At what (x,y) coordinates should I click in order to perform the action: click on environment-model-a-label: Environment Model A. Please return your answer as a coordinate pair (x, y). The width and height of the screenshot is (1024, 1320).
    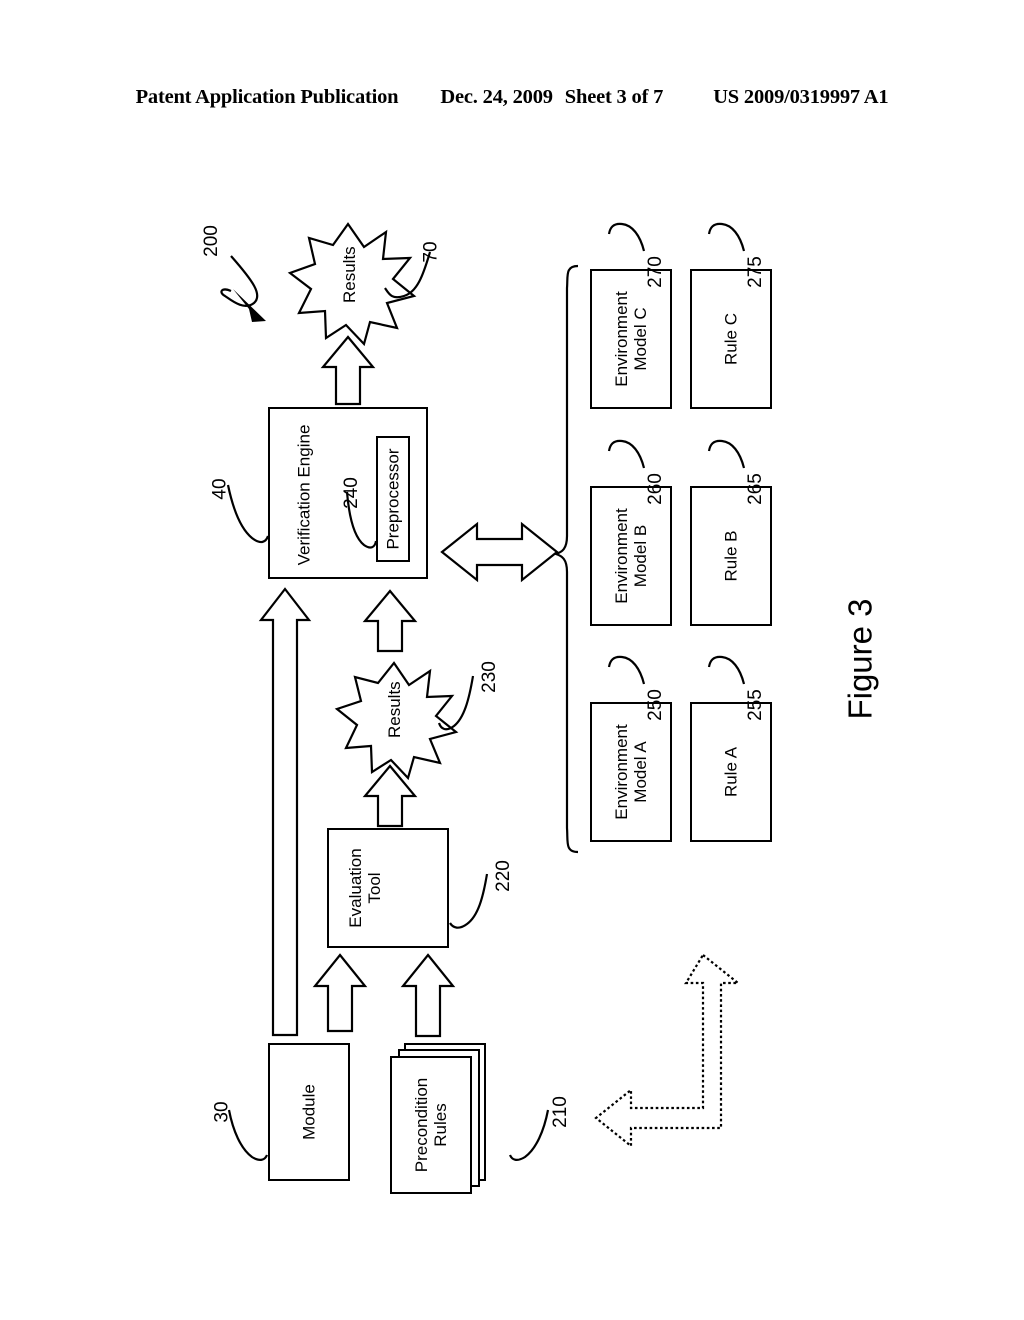
    Looking at the image, I should click on (630, 772).